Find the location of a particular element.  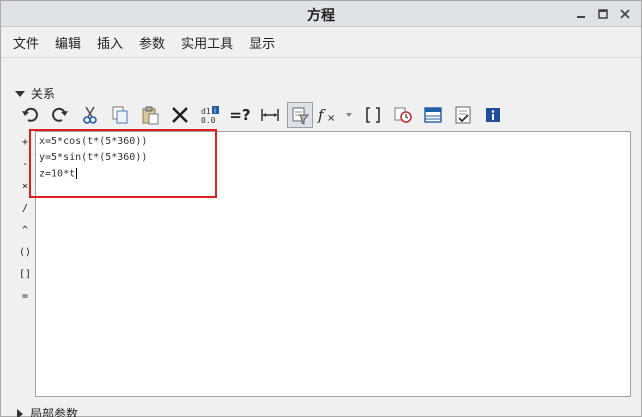

maximize-icon is located at coordinates (603, 14).